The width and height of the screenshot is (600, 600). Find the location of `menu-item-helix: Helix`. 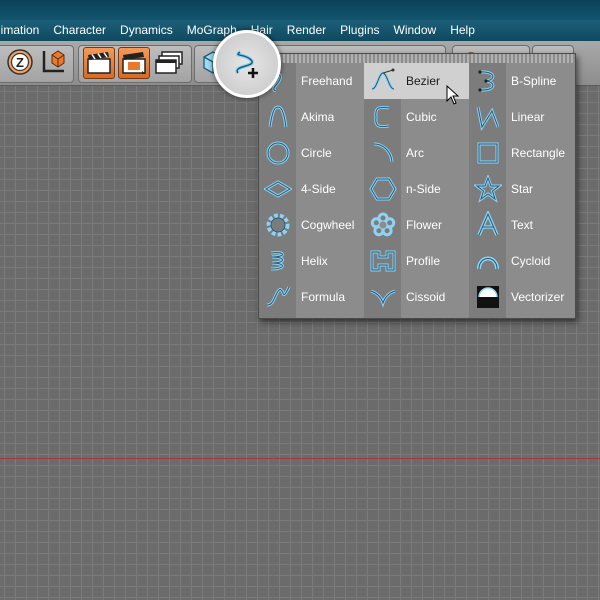

menu-item-helix: Helix is located at coordinates (311, 261).